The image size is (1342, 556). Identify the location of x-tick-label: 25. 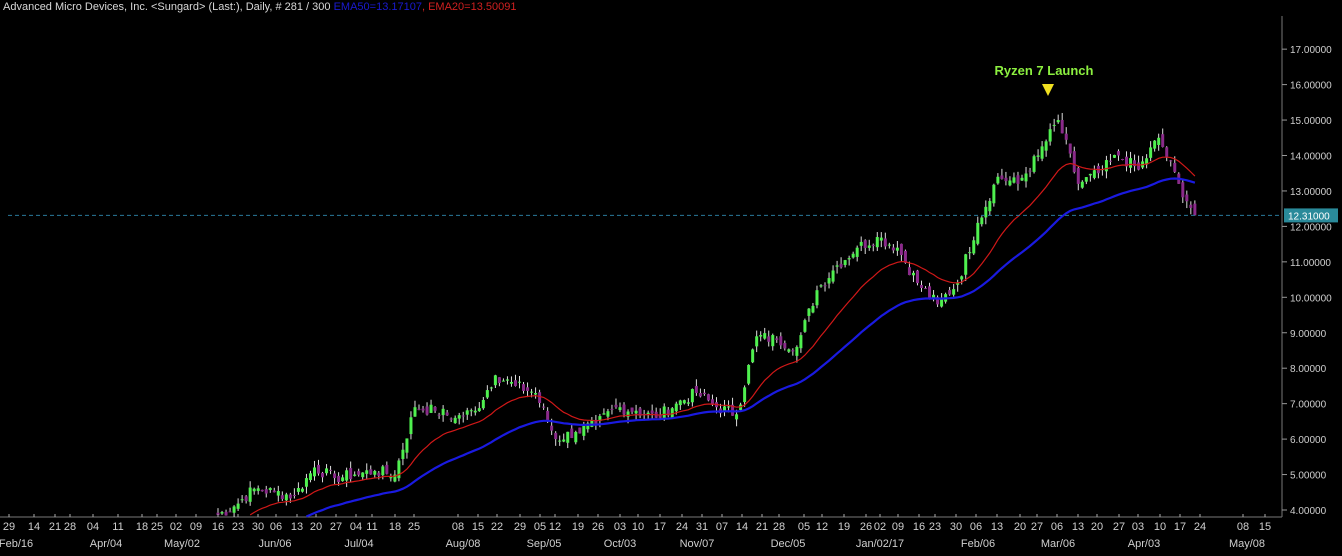
(157, 527).